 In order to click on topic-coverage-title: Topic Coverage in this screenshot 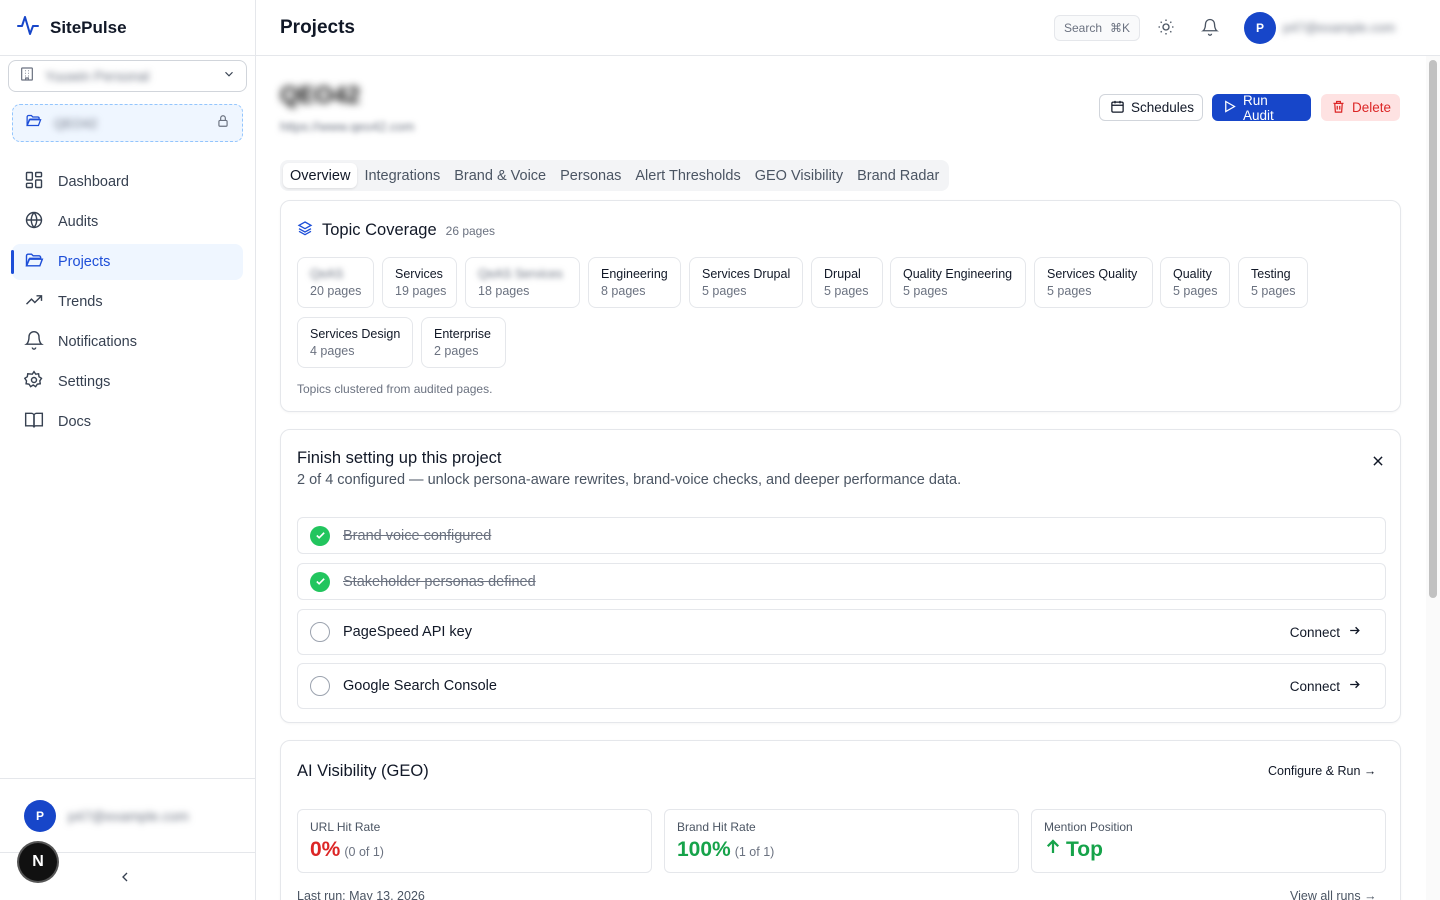, I will do `click(379, 230)`.